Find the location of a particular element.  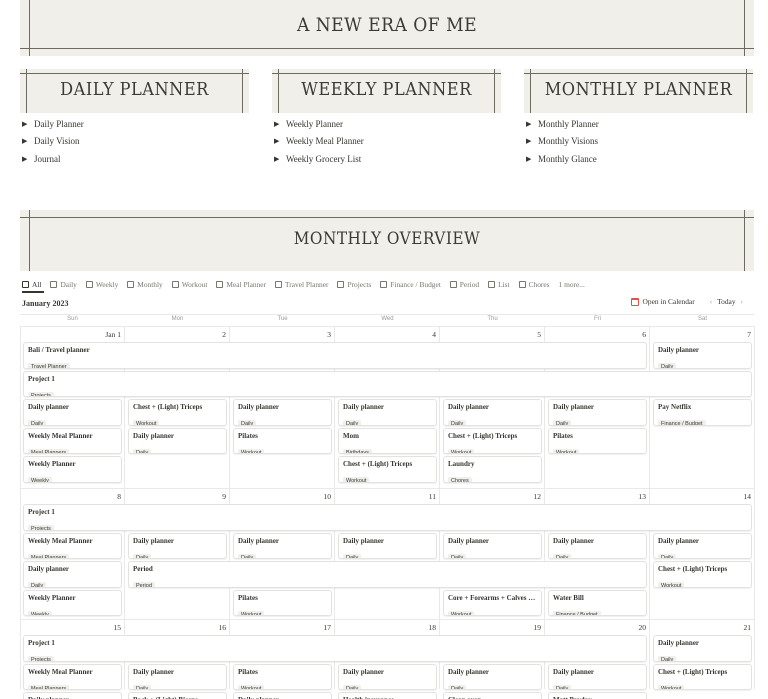

event-title: Pilates is located at coordinates (248, 435).